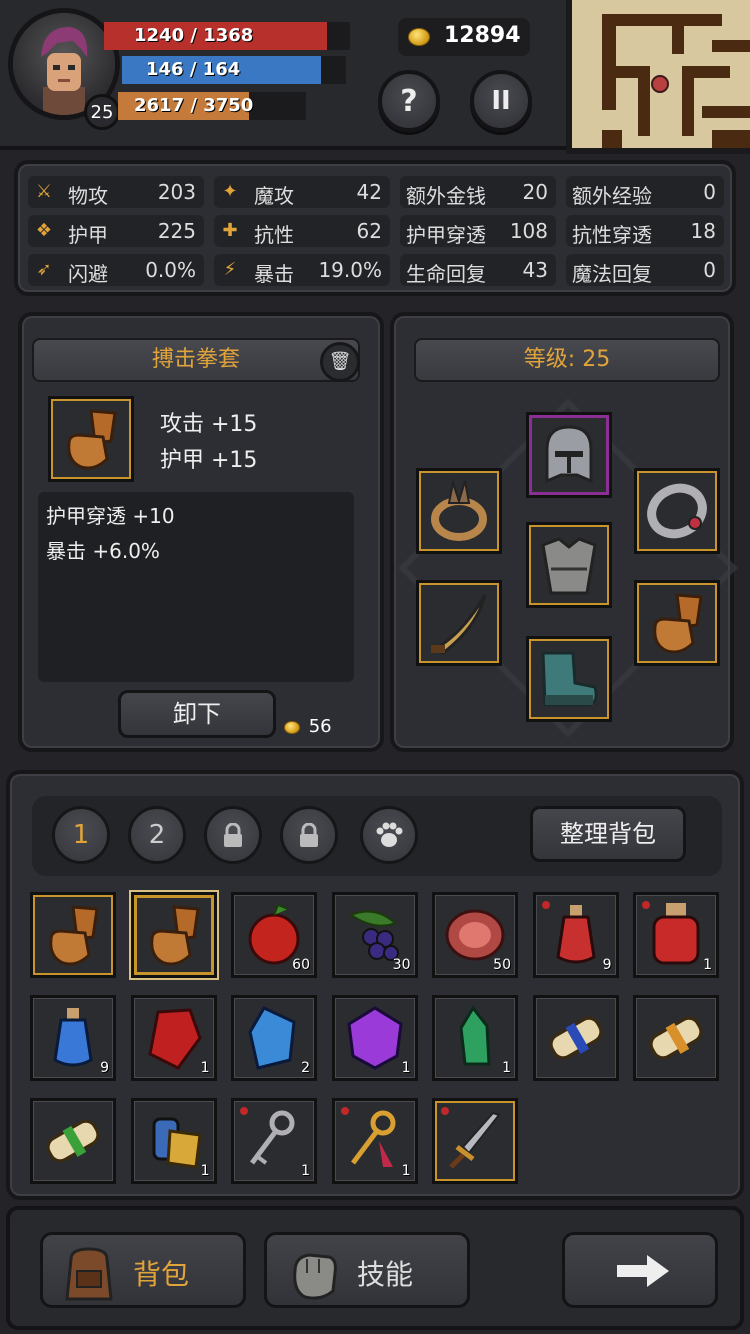 The width and height of the screenshot is (750, 1334). I want to click on boots-icon, so click(569, 679).